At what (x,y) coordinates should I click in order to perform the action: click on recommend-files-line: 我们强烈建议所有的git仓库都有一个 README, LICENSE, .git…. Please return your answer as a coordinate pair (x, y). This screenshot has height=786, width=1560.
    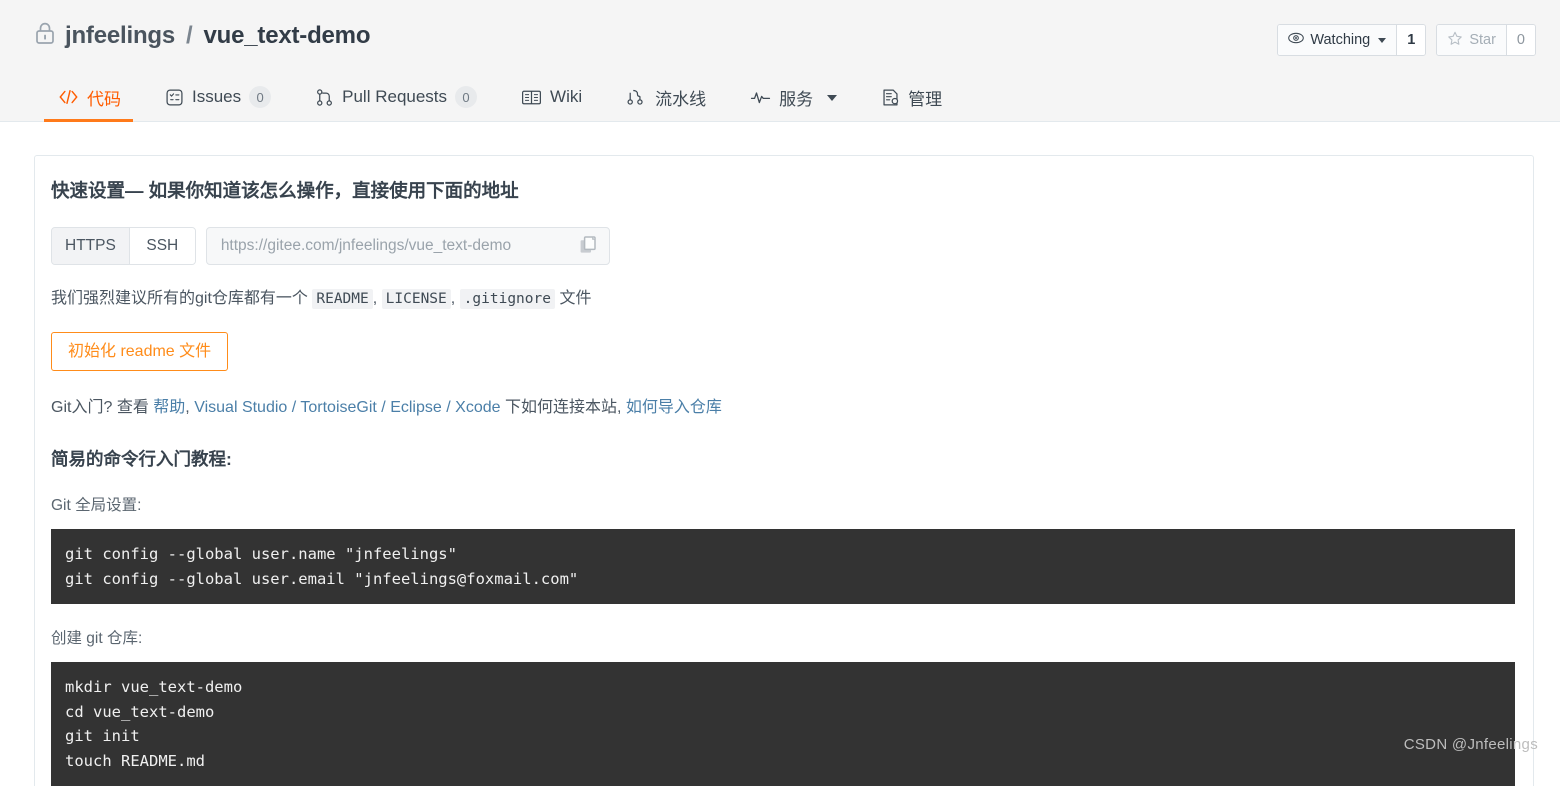
    Looking at the image, I should click on (784, 299).